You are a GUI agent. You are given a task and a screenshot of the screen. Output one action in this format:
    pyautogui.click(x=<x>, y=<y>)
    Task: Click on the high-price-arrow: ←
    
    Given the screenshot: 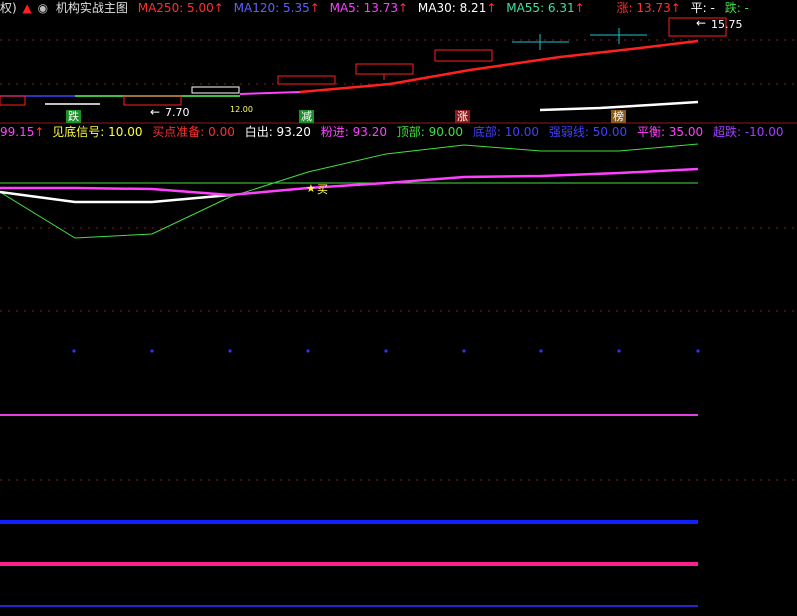 What is the action you would take?
    pyautogui.click(x=701, y=23)
    